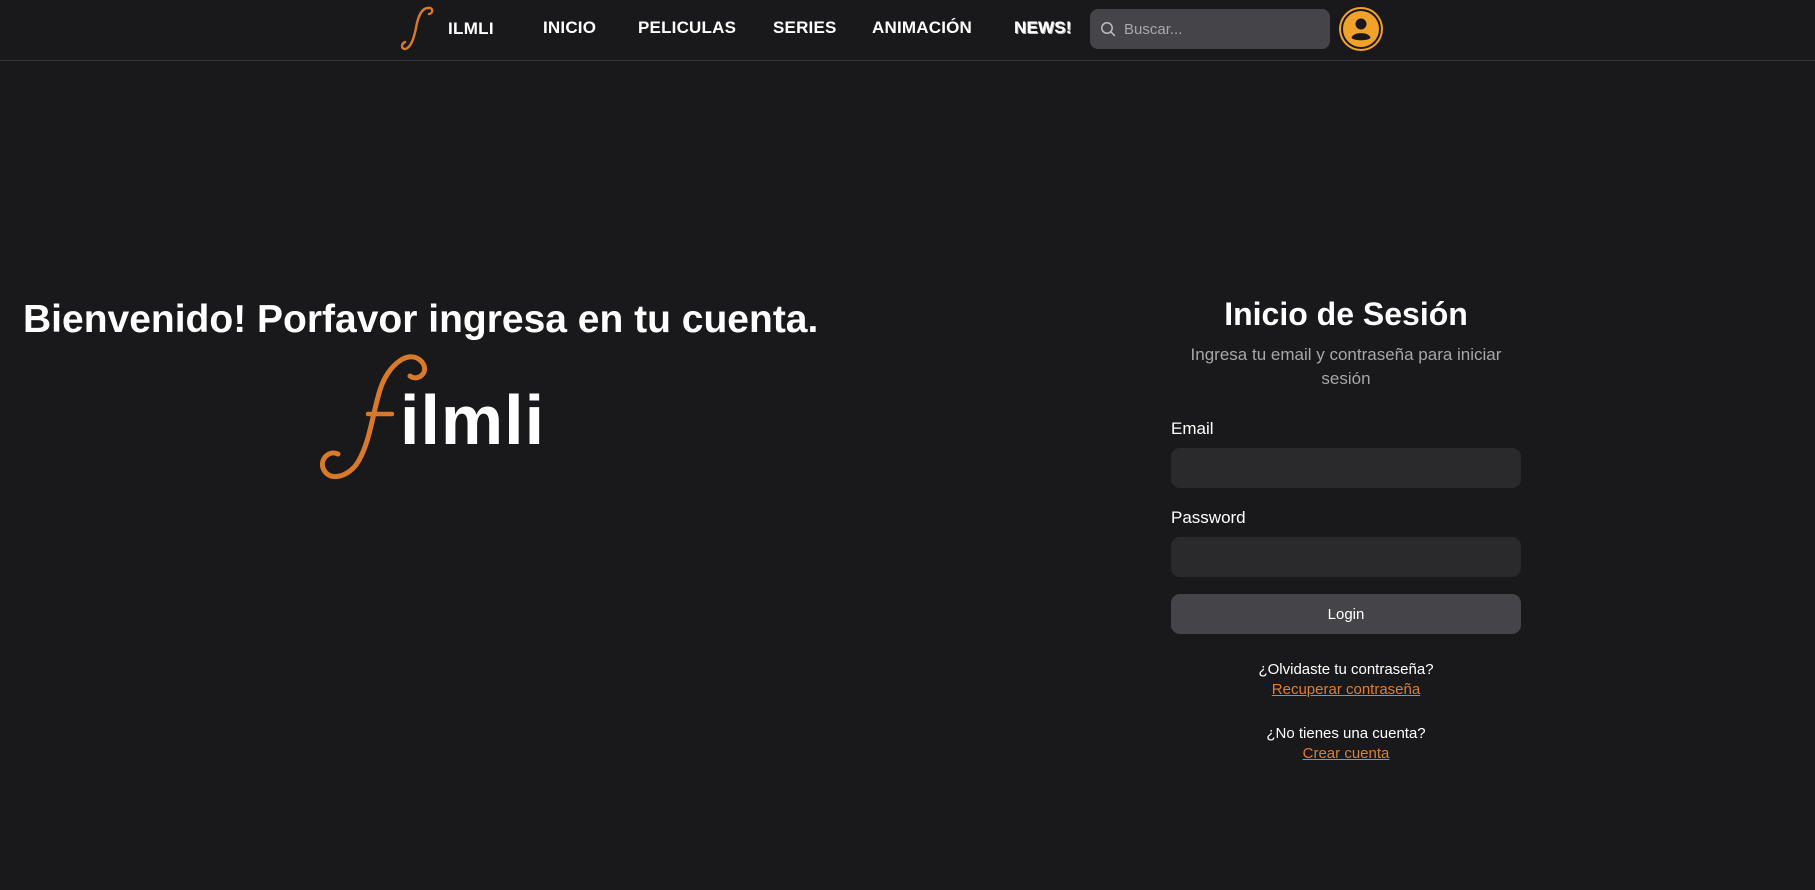  I want to click on user-icon, so click(1361, 29).